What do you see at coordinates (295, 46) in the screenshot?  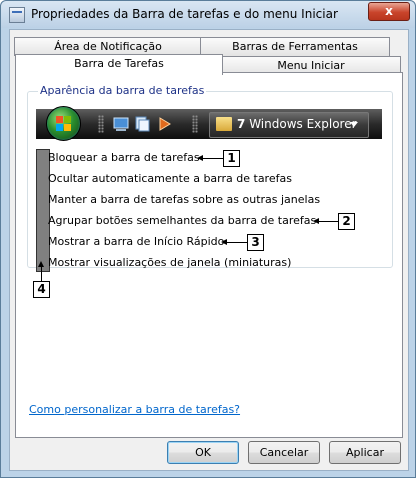 I see `tab-toolbars: Barras de Ferramentas` at bounding box center [295, 46].